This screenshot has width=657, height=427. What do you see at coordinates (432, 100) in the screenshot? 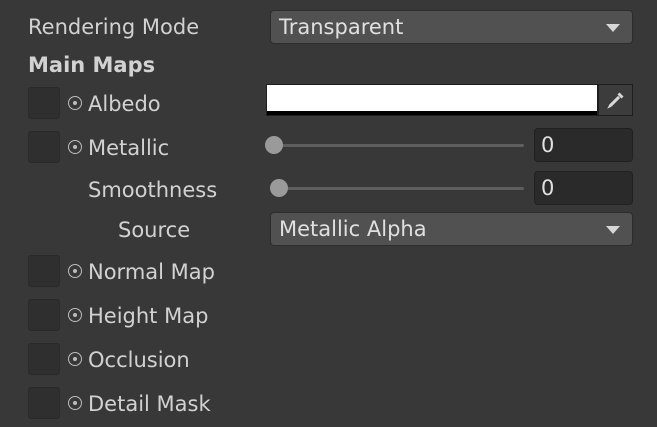
I see `albedo-color-field` at bounding box center [432, 100].